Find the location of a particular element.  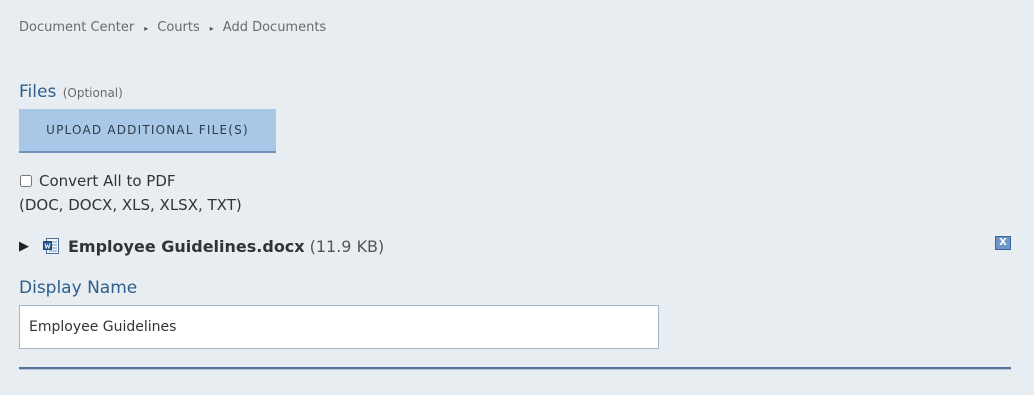

expand-arrow-icon: ▶ is located at coordinates (24, 246).